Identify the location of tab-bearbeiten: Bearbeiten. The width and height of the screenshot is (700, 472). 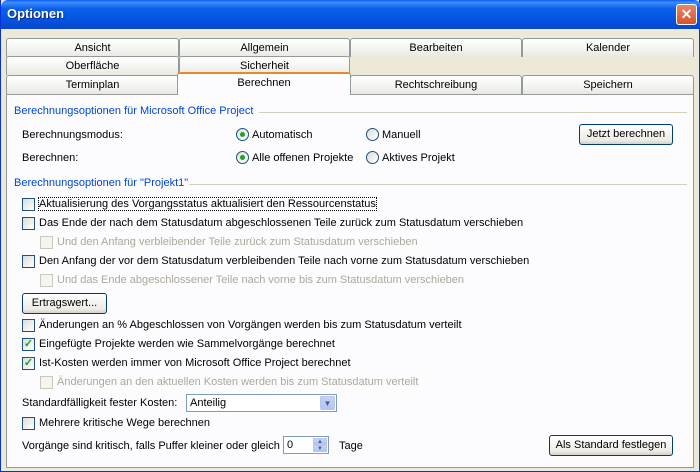
(436, 47).